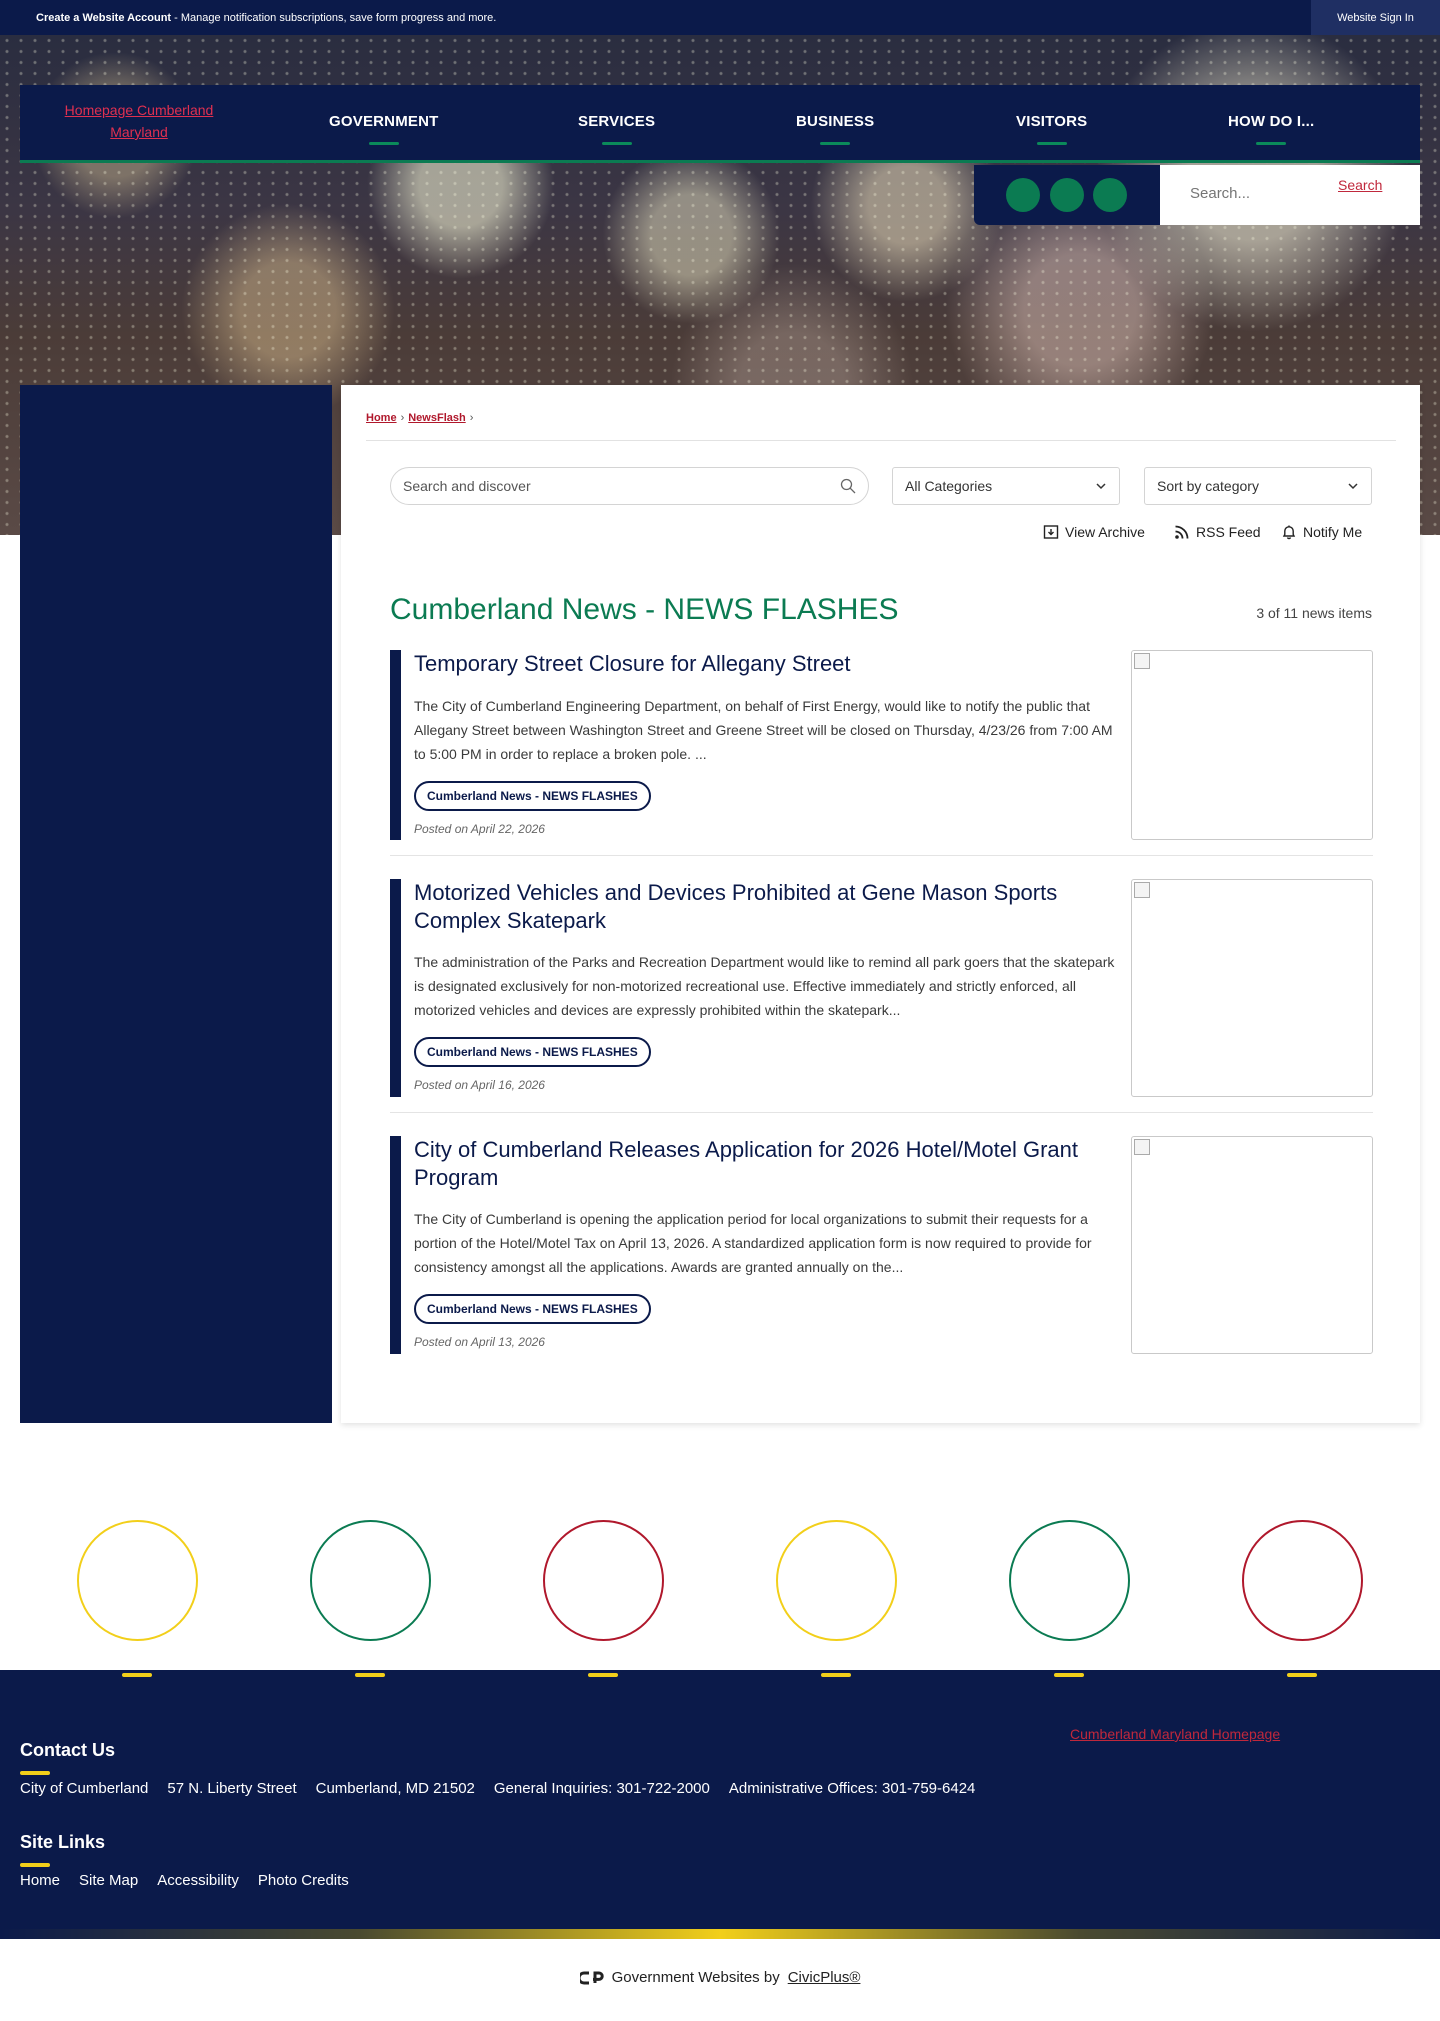  Describe the element at coordinates (835, 129) in the screenshot. I see `nav-business: BUSINESS` at that location.